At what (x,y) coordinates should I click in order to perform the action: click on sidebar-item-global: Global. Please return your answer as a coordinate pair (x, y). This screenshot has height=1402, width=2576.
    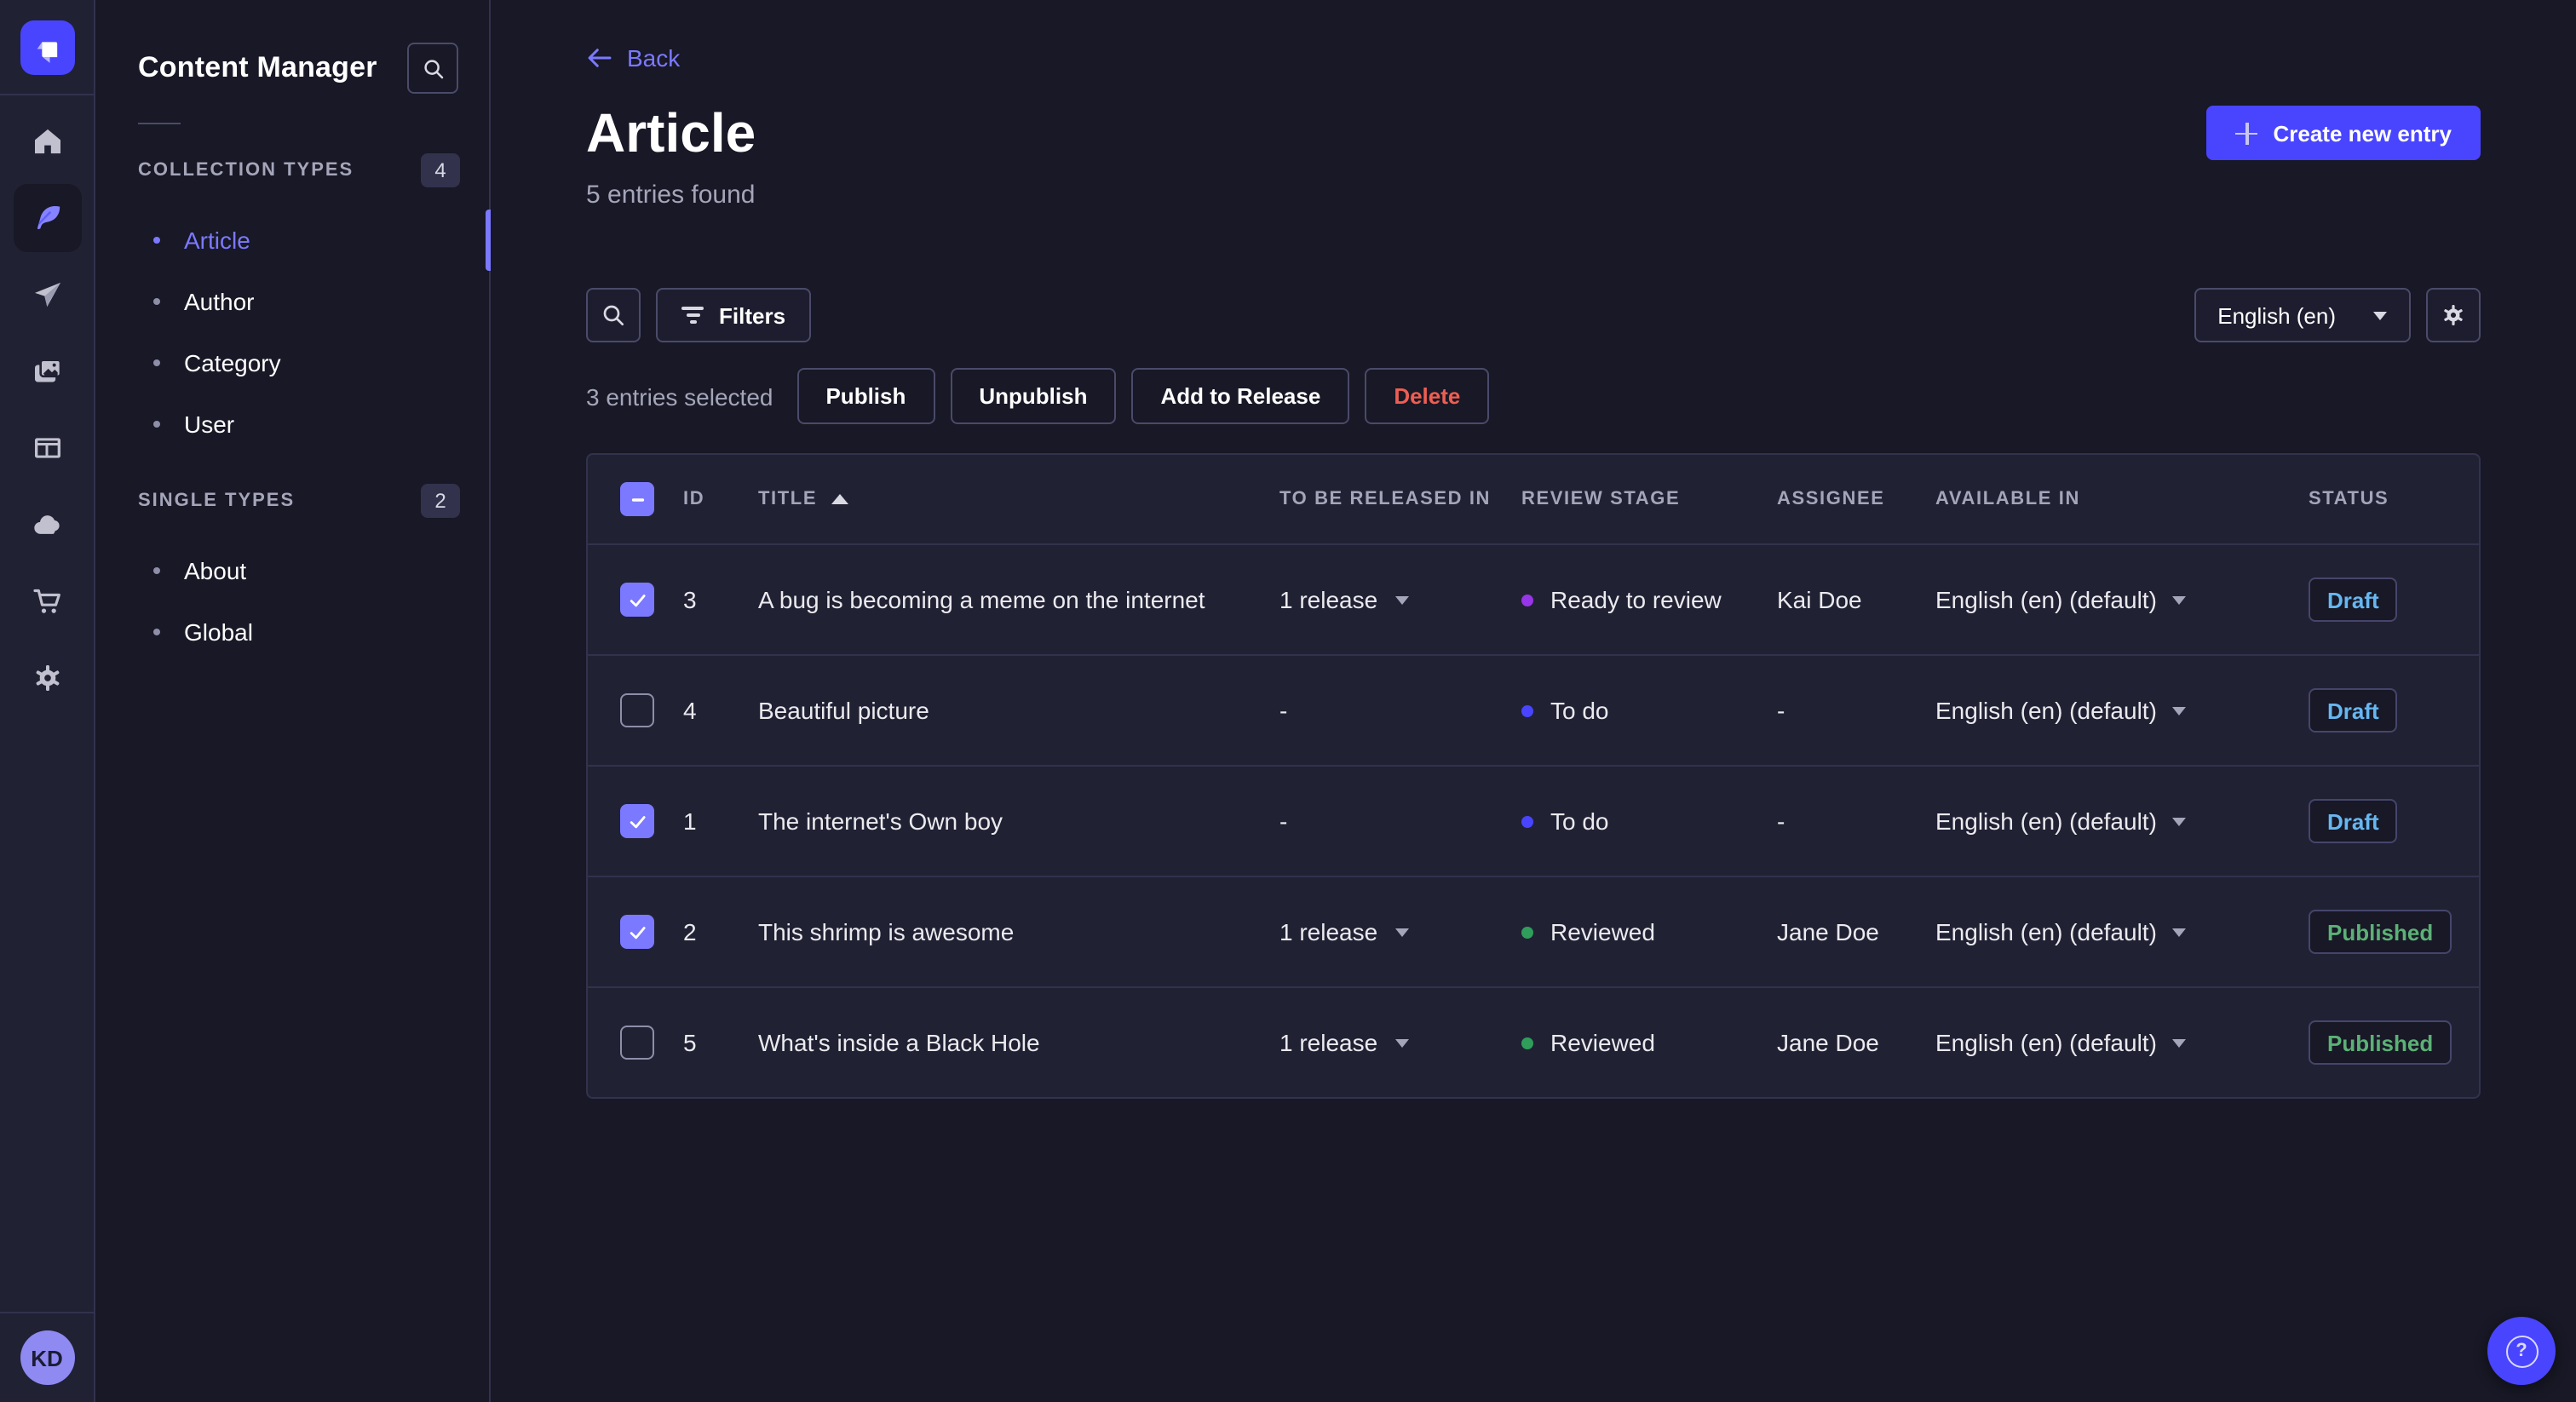
    Looking at the image, I should click on (292, 632).